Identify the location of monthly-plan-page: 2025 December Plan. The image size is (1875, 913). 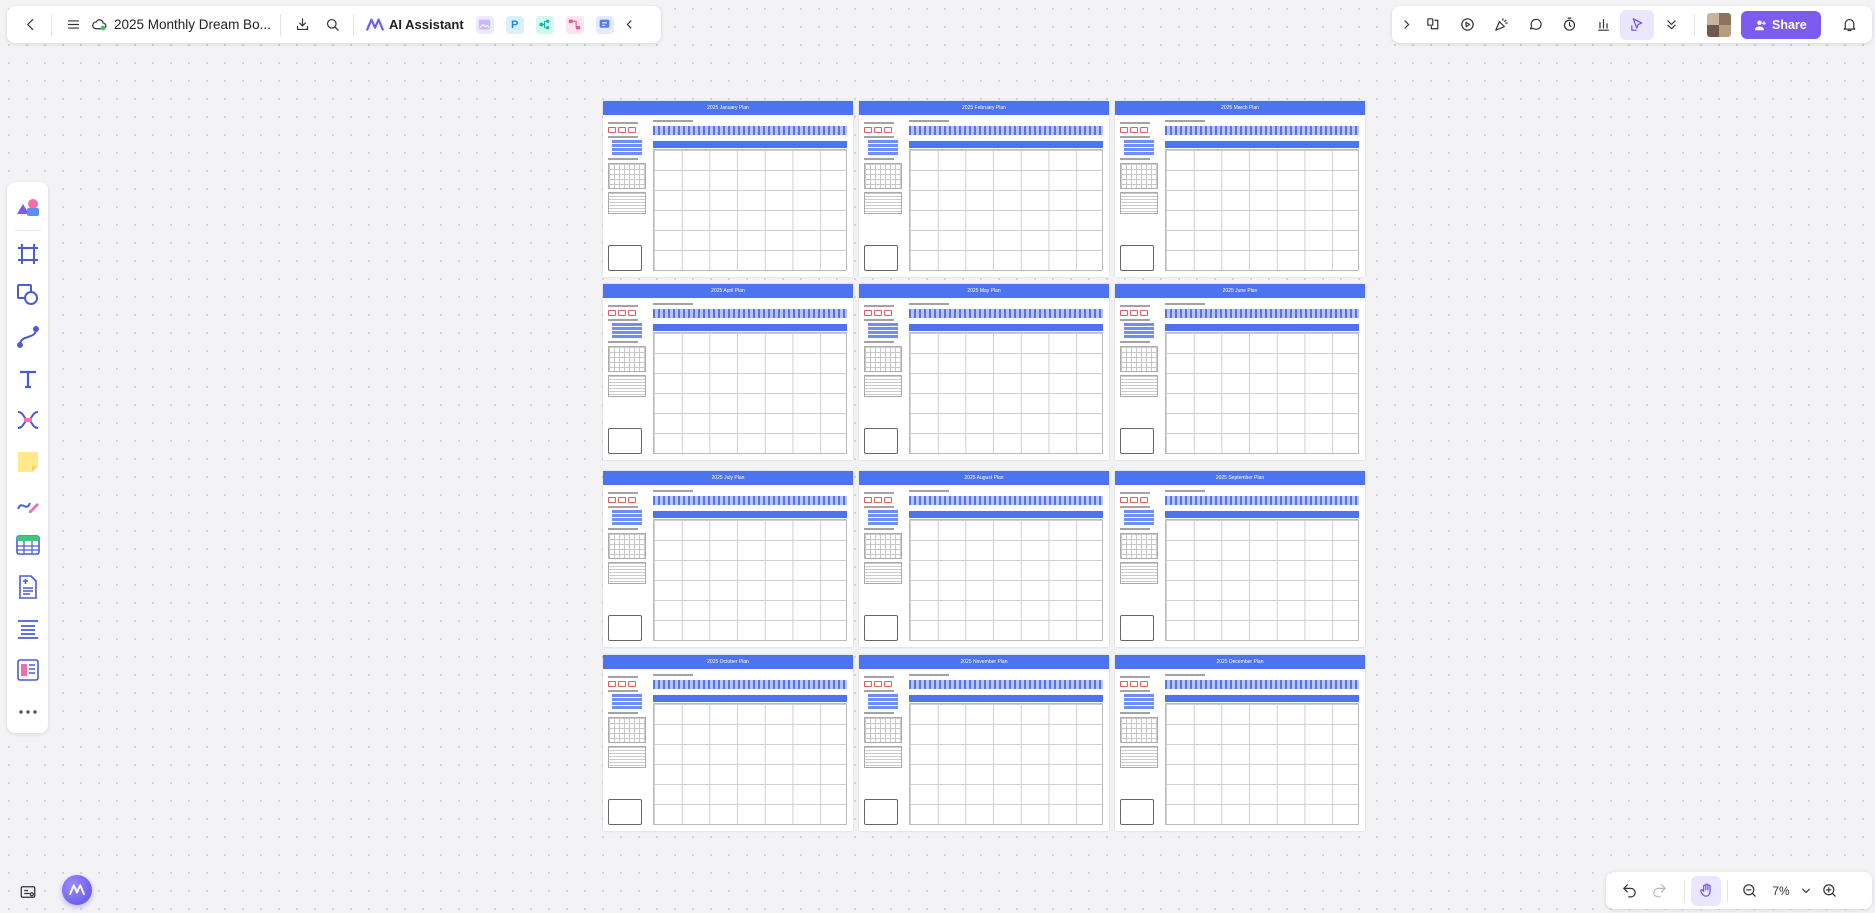
(1240, 743).